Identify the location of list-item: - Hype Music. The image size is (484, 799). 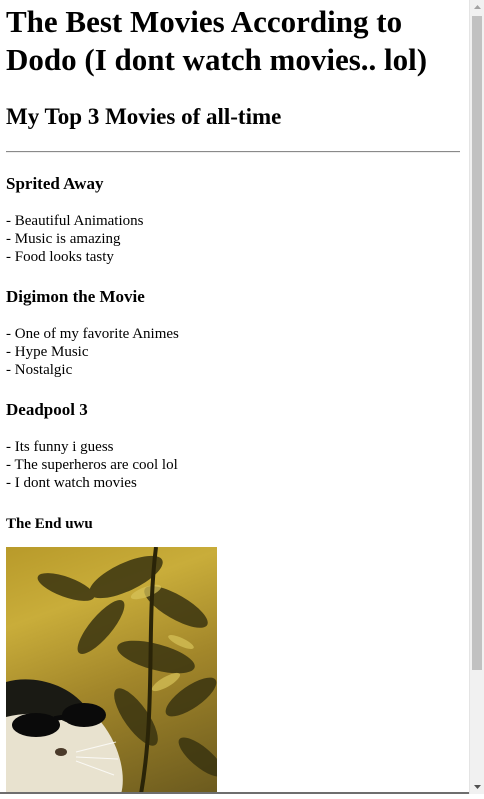
(47, 352).